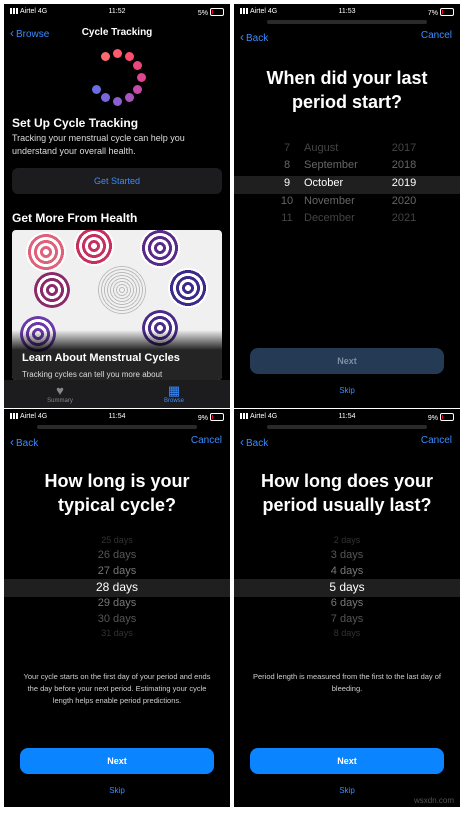 Image resolution: width=467 pixels, height=813 pixels. What do you see at coordinates (404, 183) in the screenshot?
I see `picker-year-selected: 2019` at bounding box center [404, 183].